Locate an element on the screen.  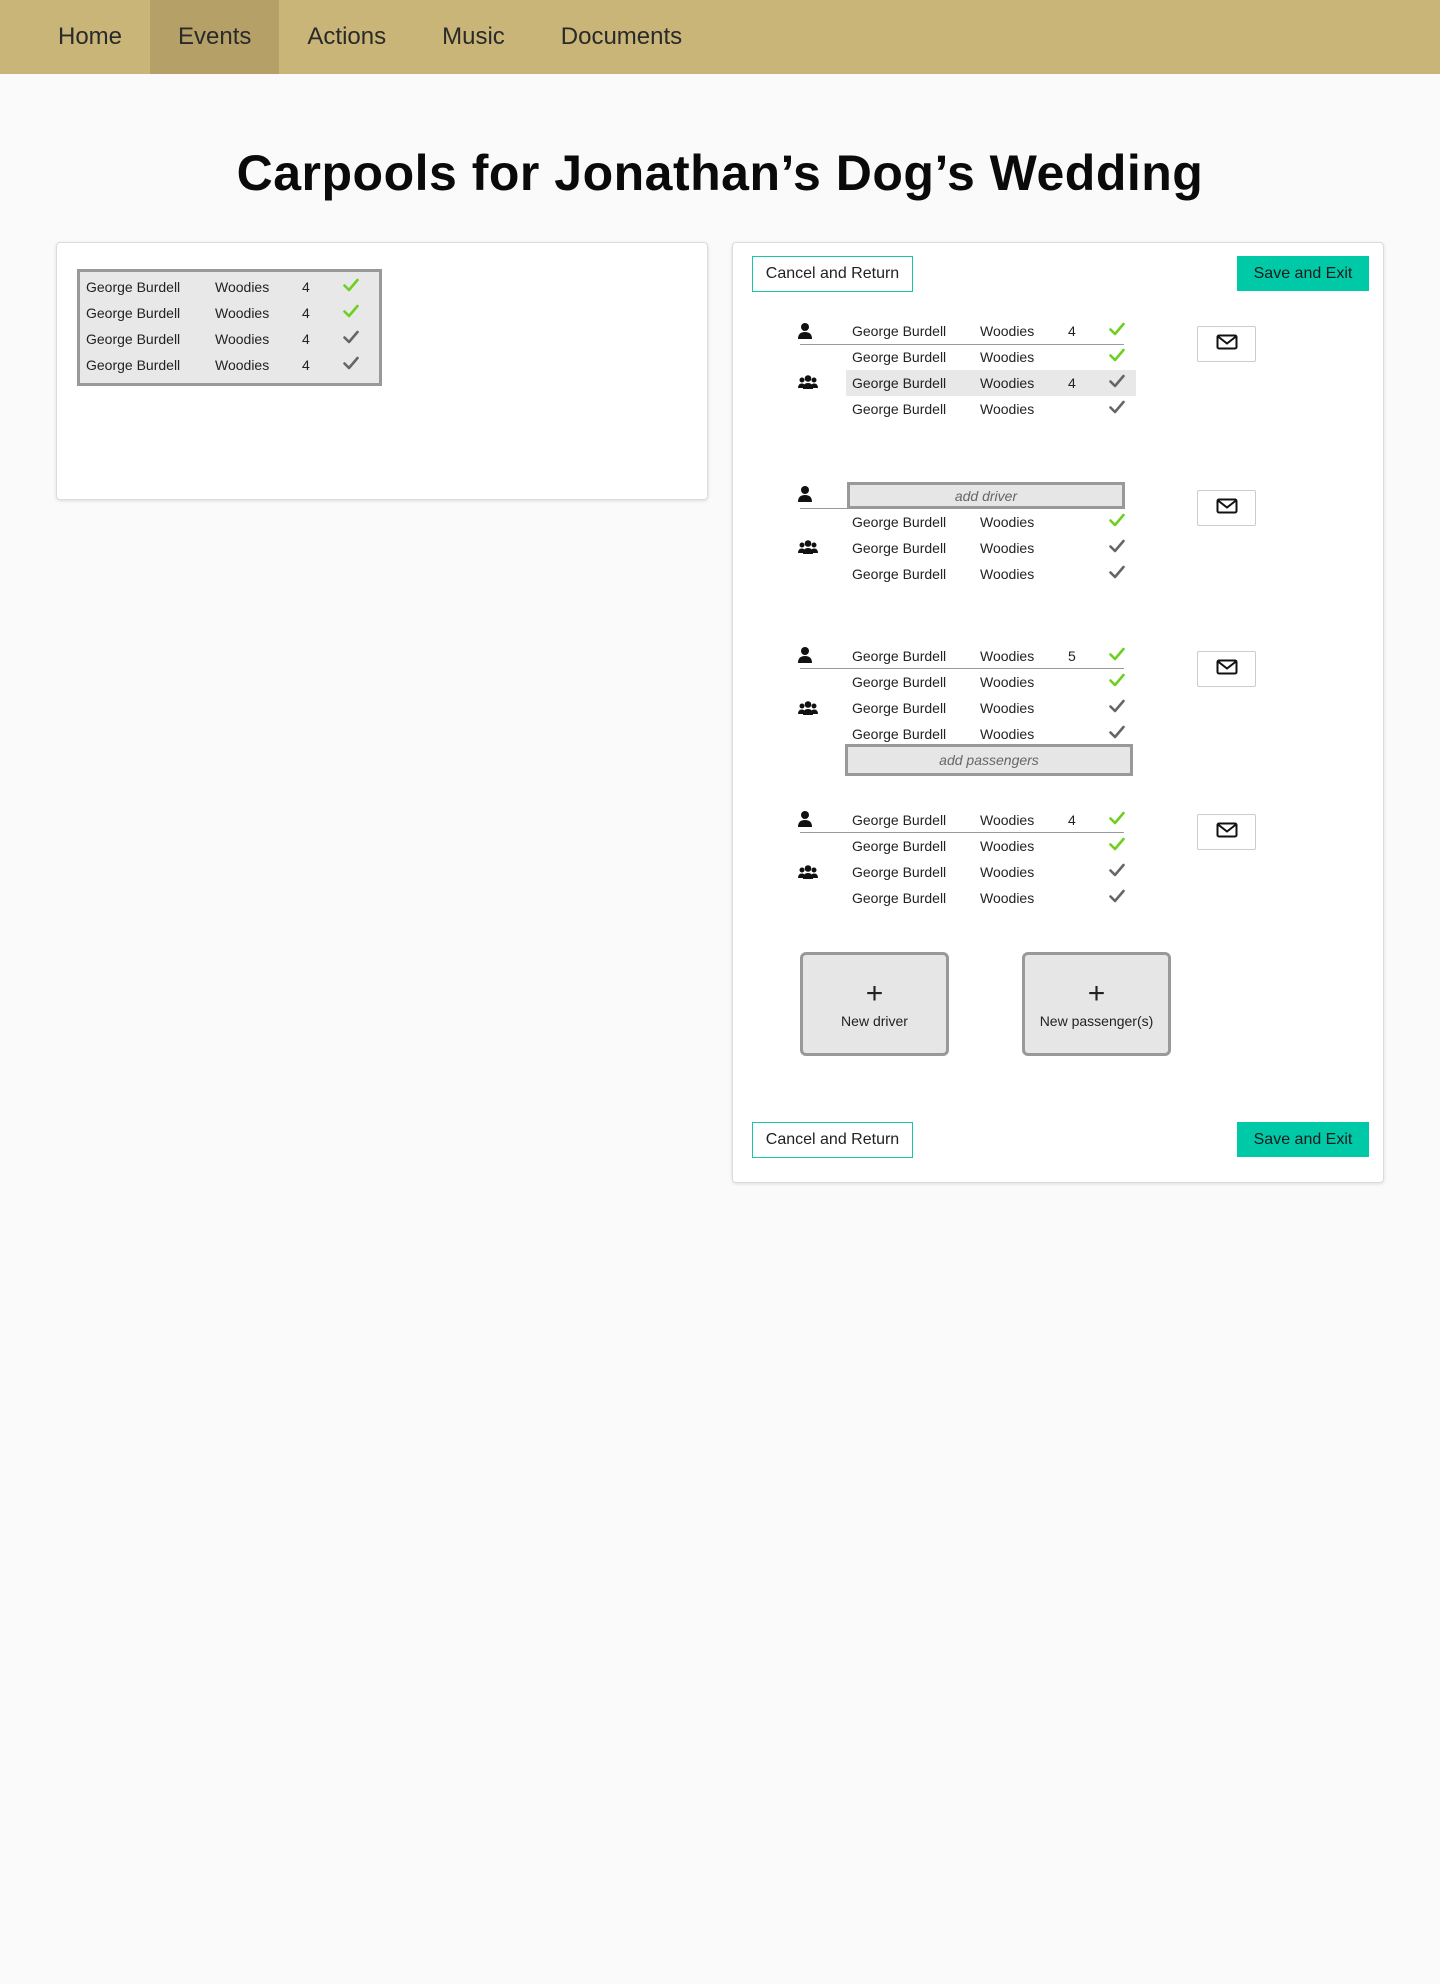
cancel-return-button-bottom: Cancel and Return is located at coordinates (832, 1140).